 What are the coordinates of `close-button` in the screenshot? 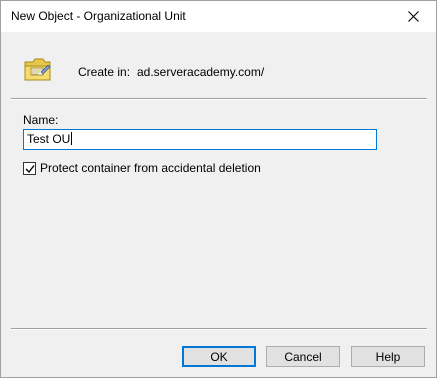 It's located at (413, 16).